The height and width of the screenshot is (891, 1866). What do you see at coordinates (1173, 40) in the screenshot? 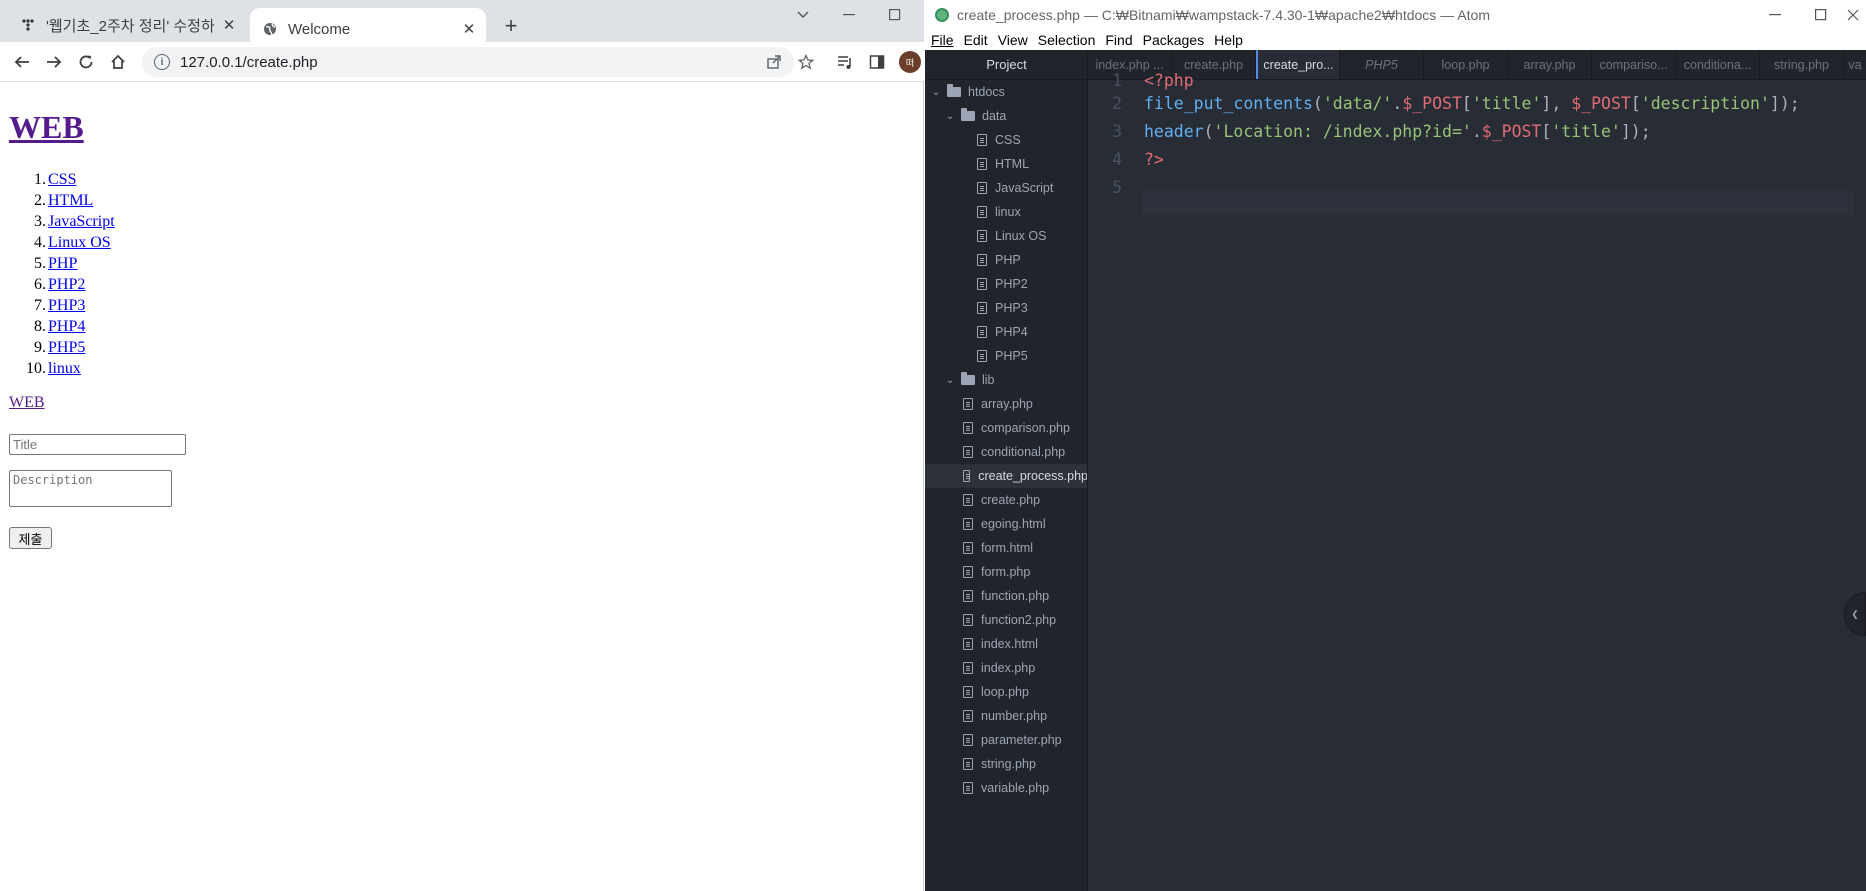
I see `menu-packages: Packages` at bounding box center [1173, 40].